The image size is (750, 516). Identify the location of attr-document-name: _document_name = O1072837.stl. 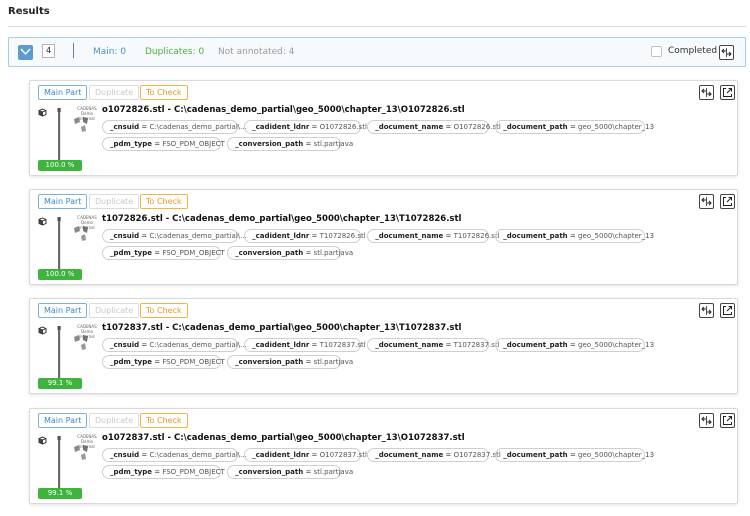
(434, 455).